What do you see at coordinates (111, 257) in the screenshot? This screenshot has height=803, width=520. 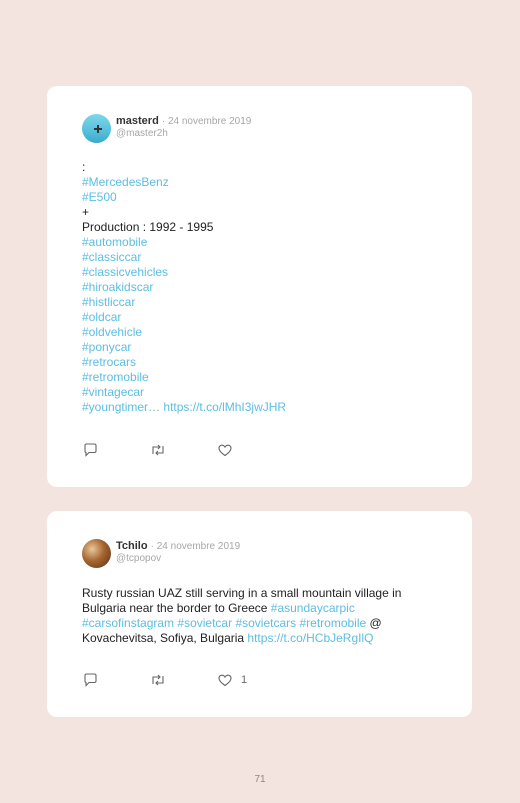 I see `hashtag-link: #classiccar` at bounding box center [111, 257].